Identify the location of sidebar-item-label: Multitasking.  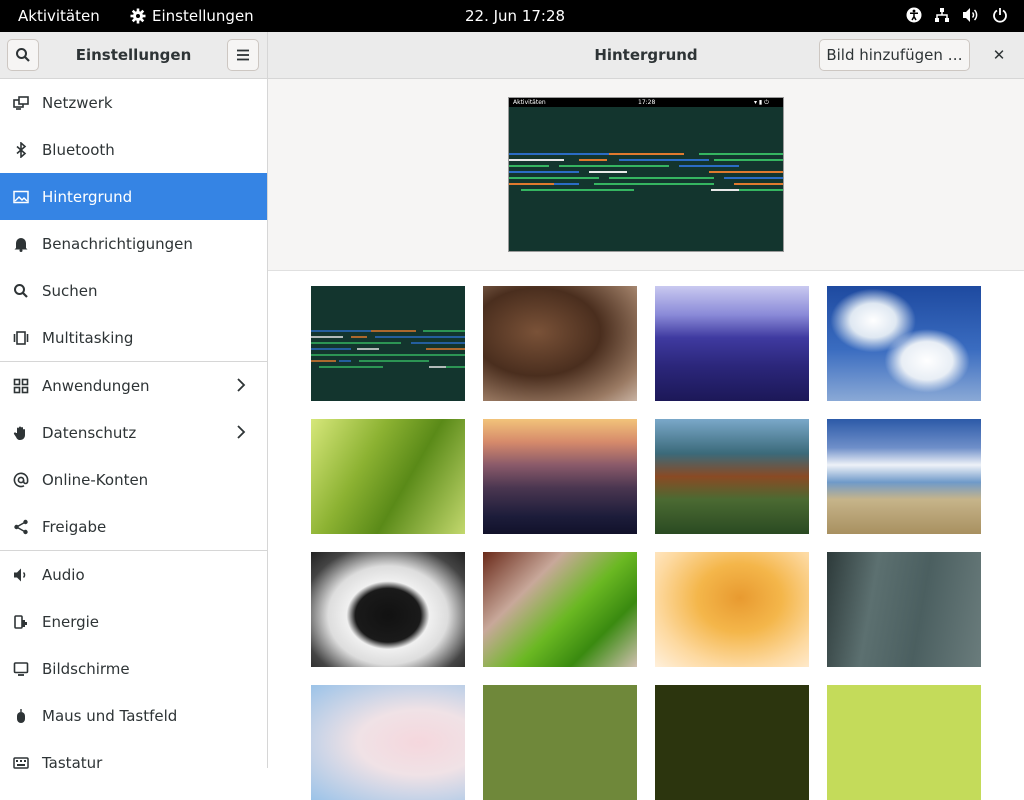
(88, 337).